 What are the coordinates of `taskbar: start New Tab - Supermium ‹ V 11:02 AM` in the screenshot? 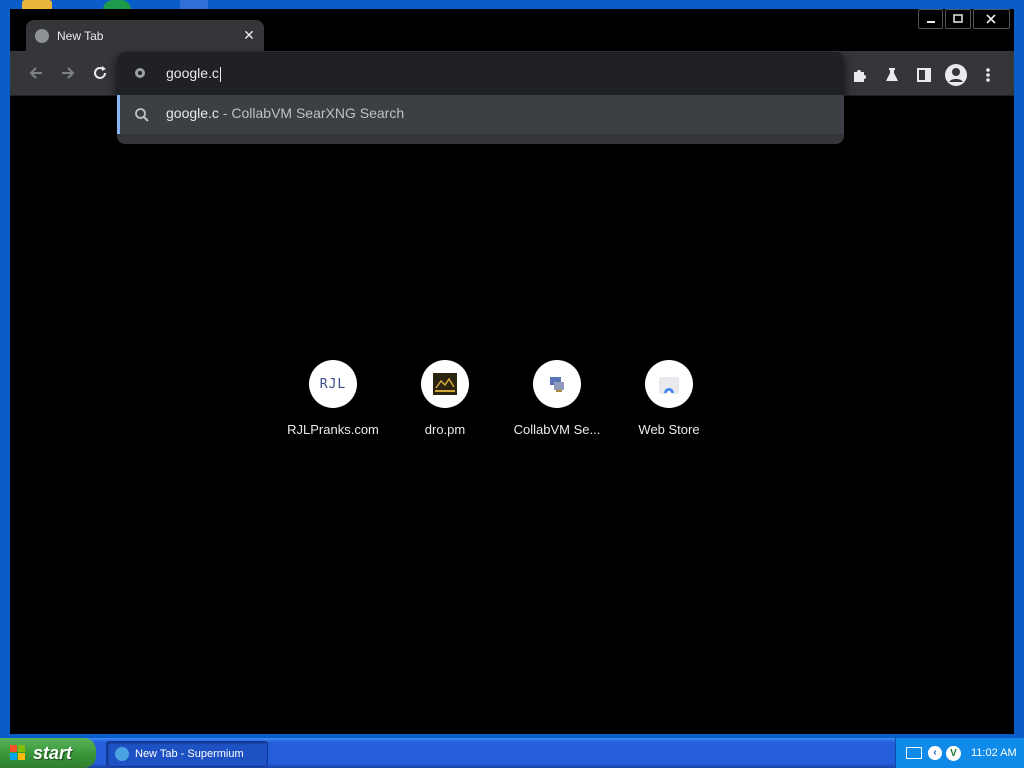 It's located at (512, 753).